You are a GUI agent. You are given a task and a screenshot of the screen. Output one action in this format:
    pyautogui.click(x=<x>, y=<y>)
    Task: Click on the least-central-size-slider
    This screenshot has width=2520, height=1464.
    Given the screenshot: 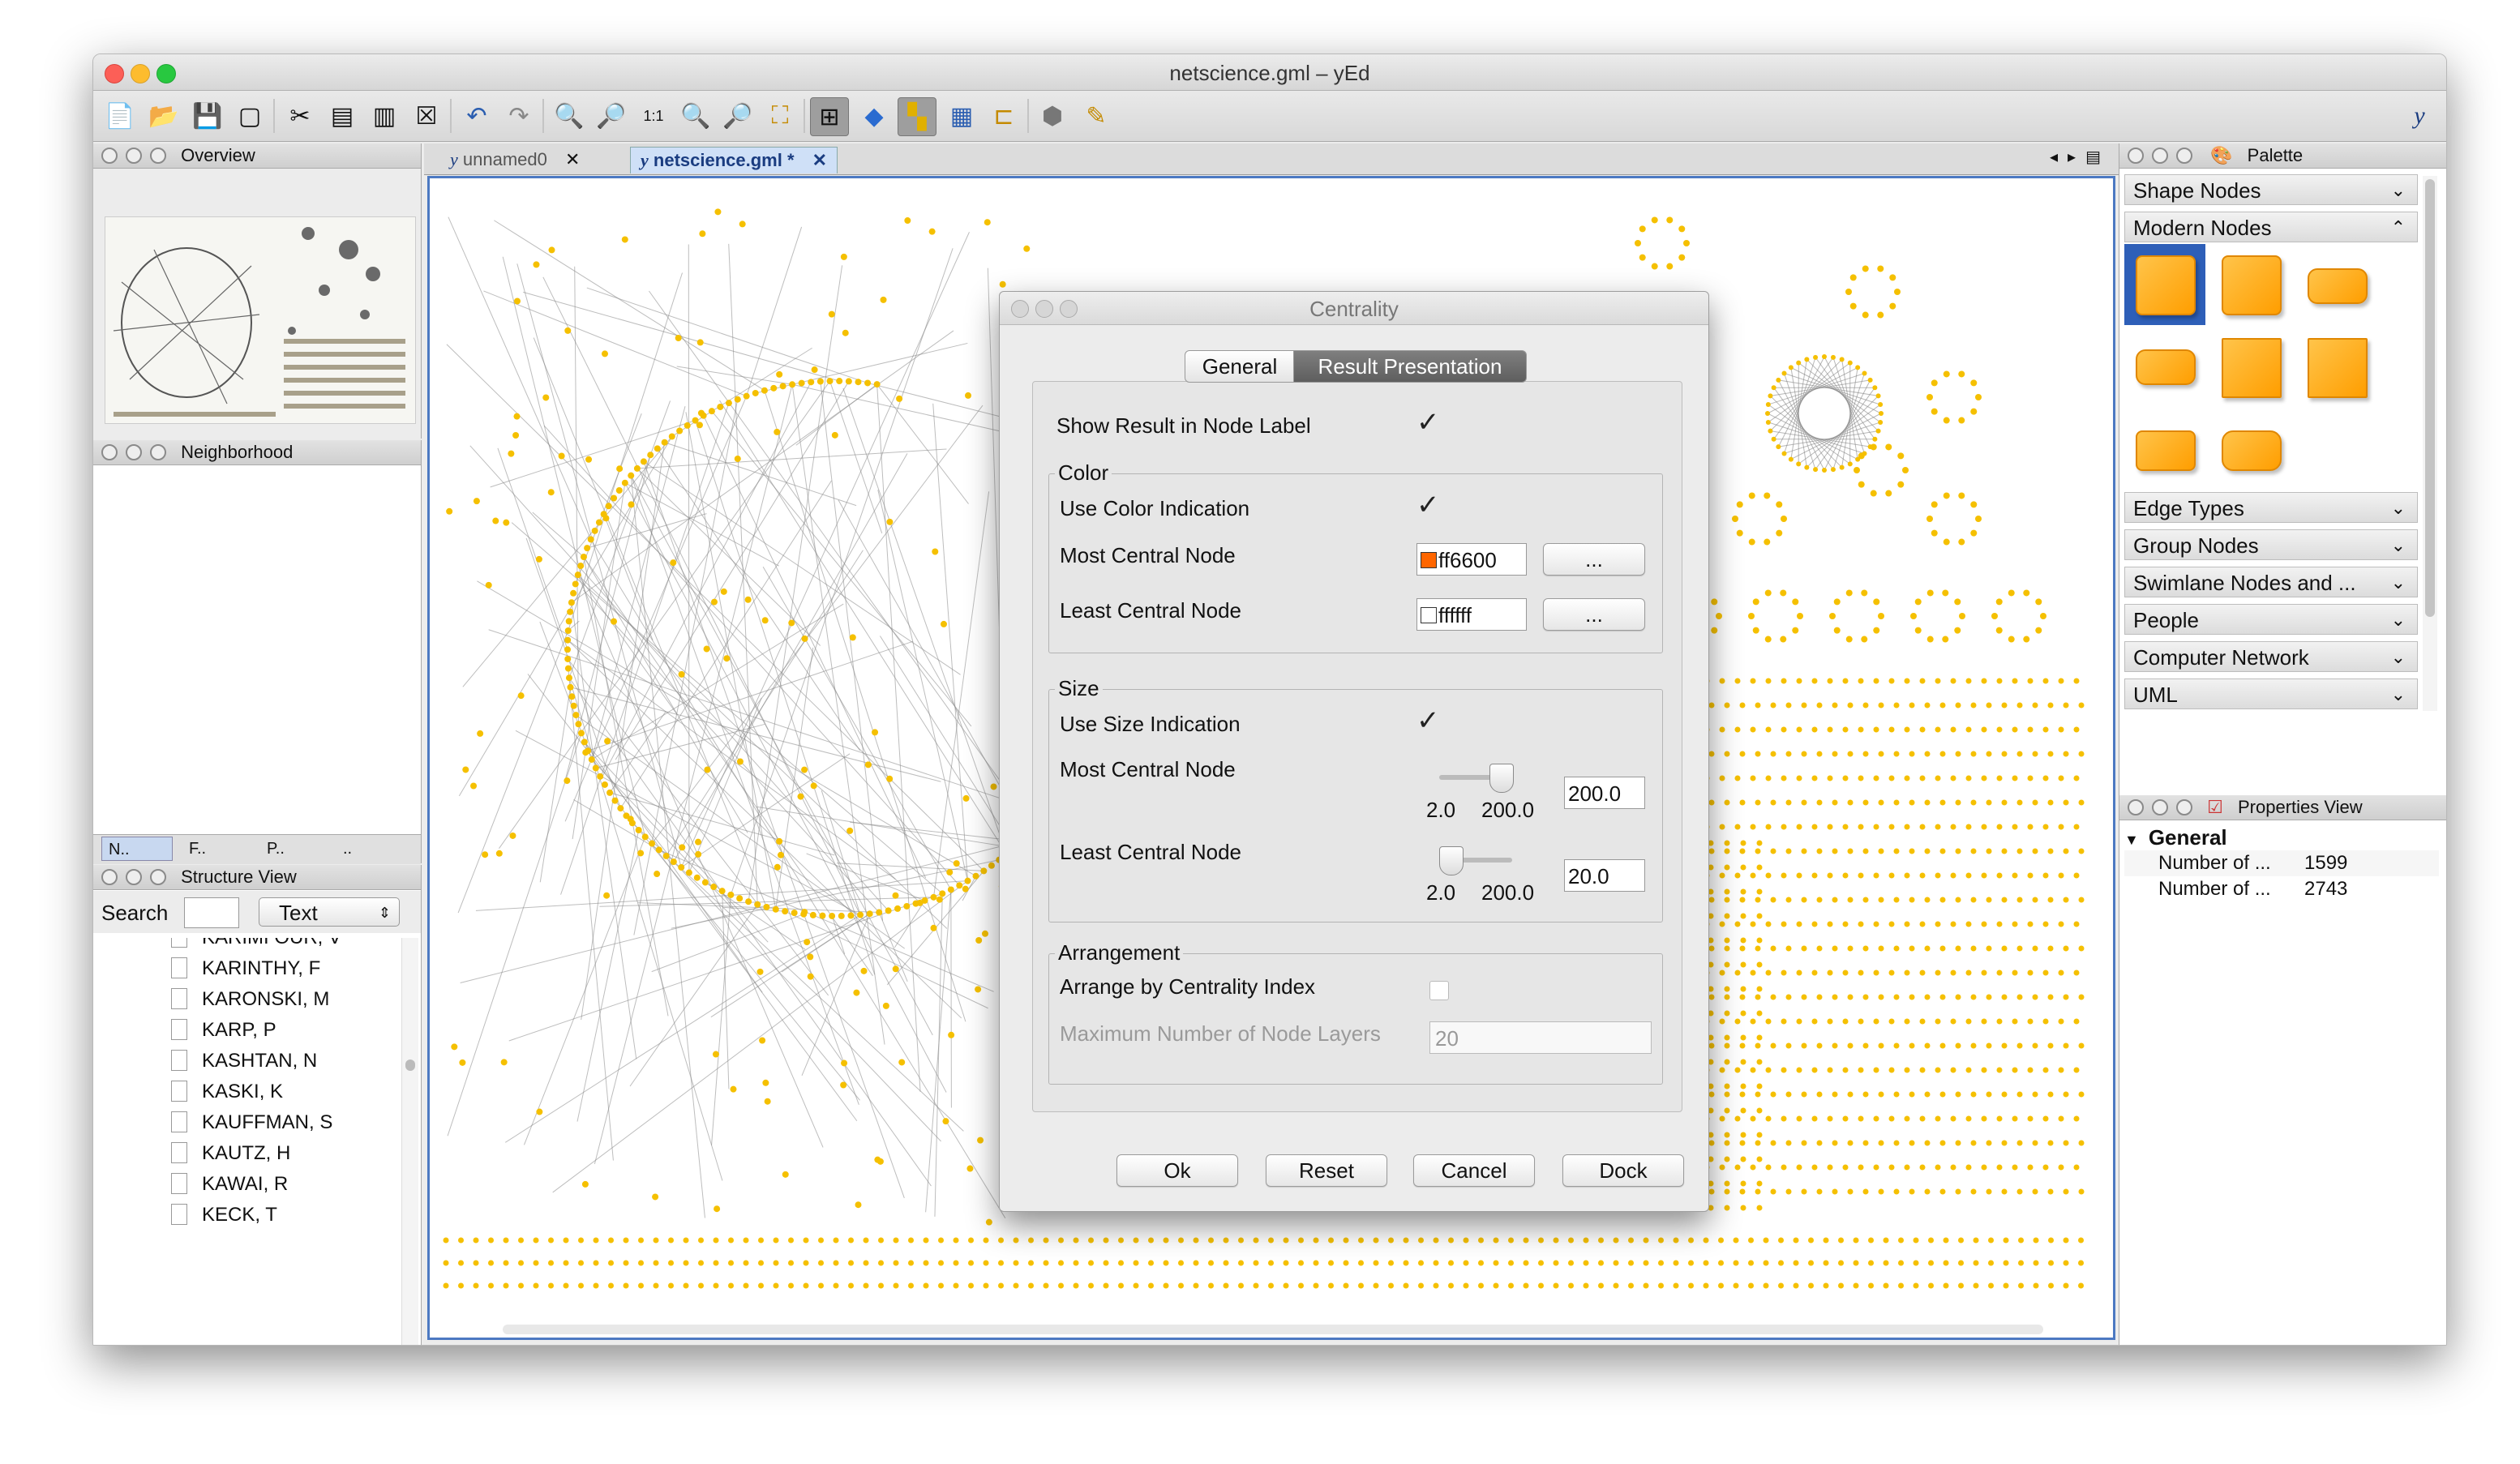 What is the action you would take?
    pyautogui.click(x=1476, y=860)
    